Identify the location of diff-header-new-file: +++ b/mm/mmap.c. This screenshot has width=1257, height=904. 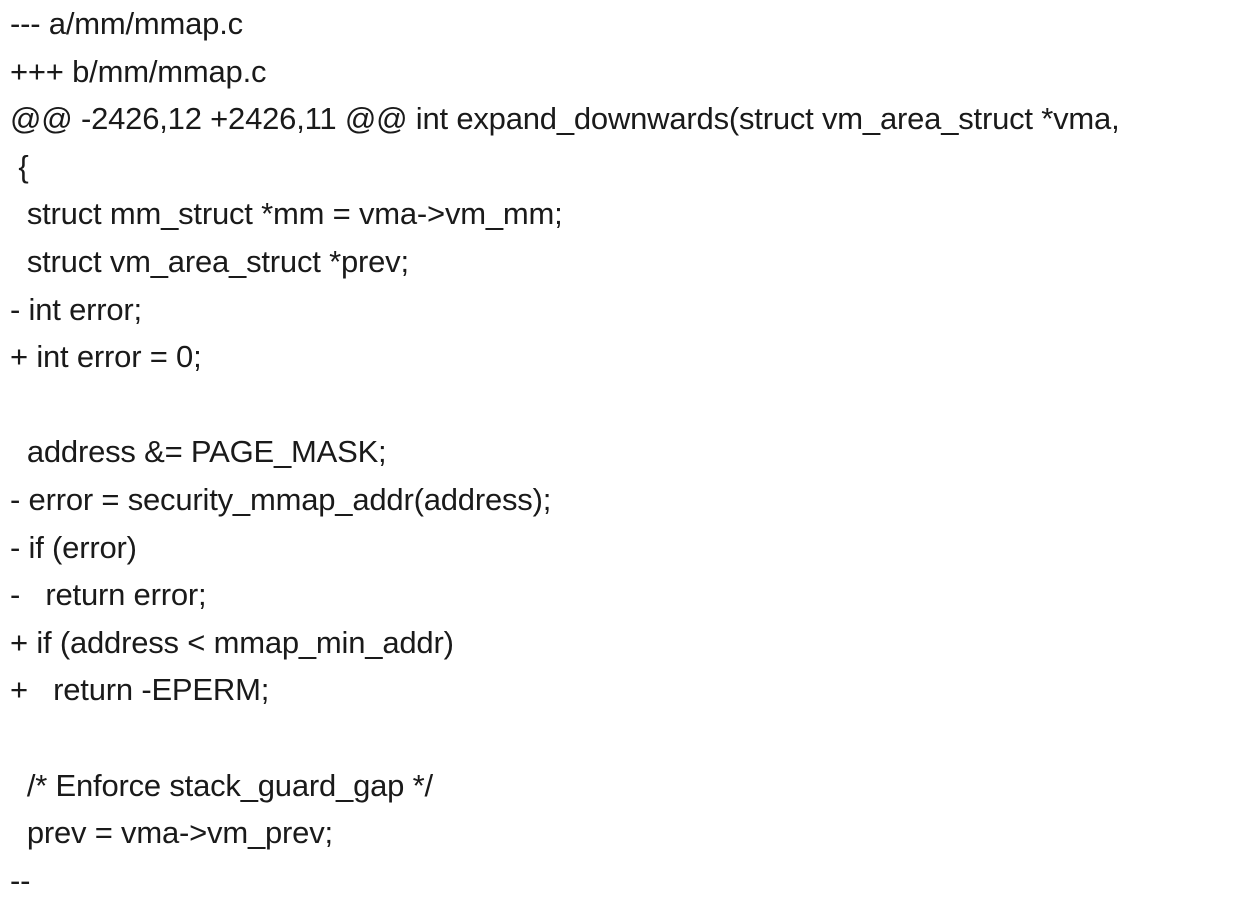
(138, 71).